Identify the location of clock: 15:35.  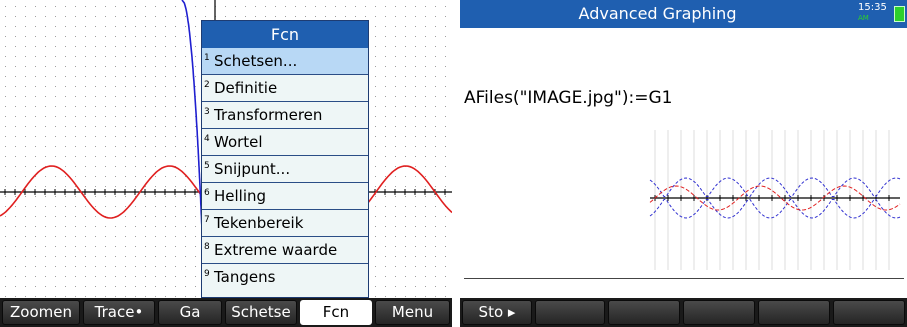
(872, 7).